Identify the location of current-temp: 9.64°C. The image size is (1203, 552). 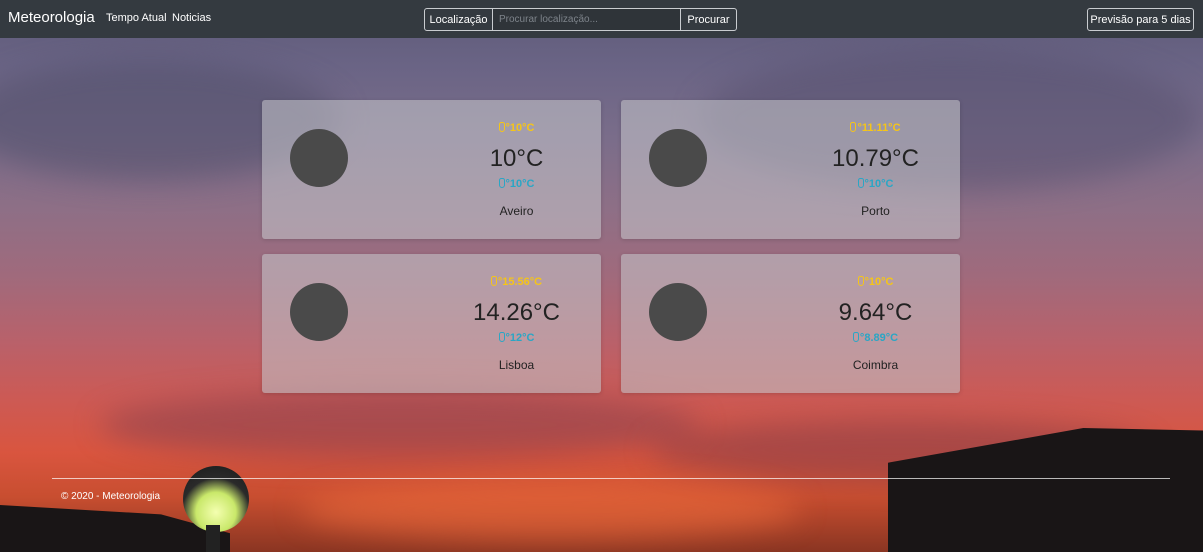
(875, 312).